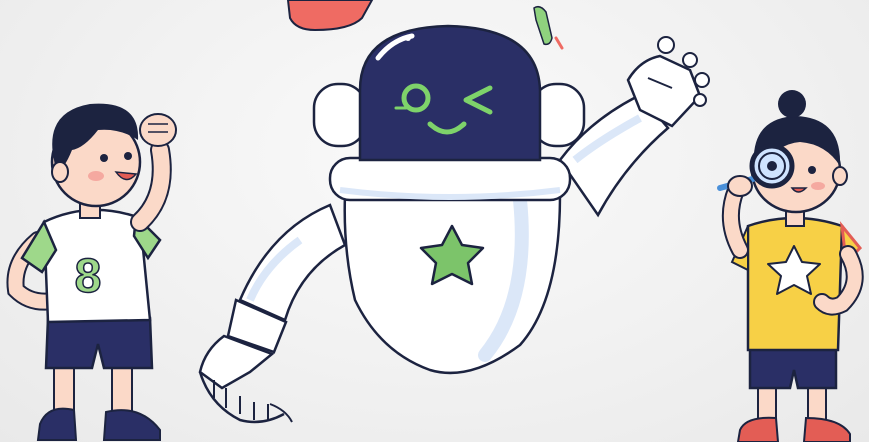 The height and width of the screenshot is (442, 869). I want to click on girl-shorts, so click(793, 367).